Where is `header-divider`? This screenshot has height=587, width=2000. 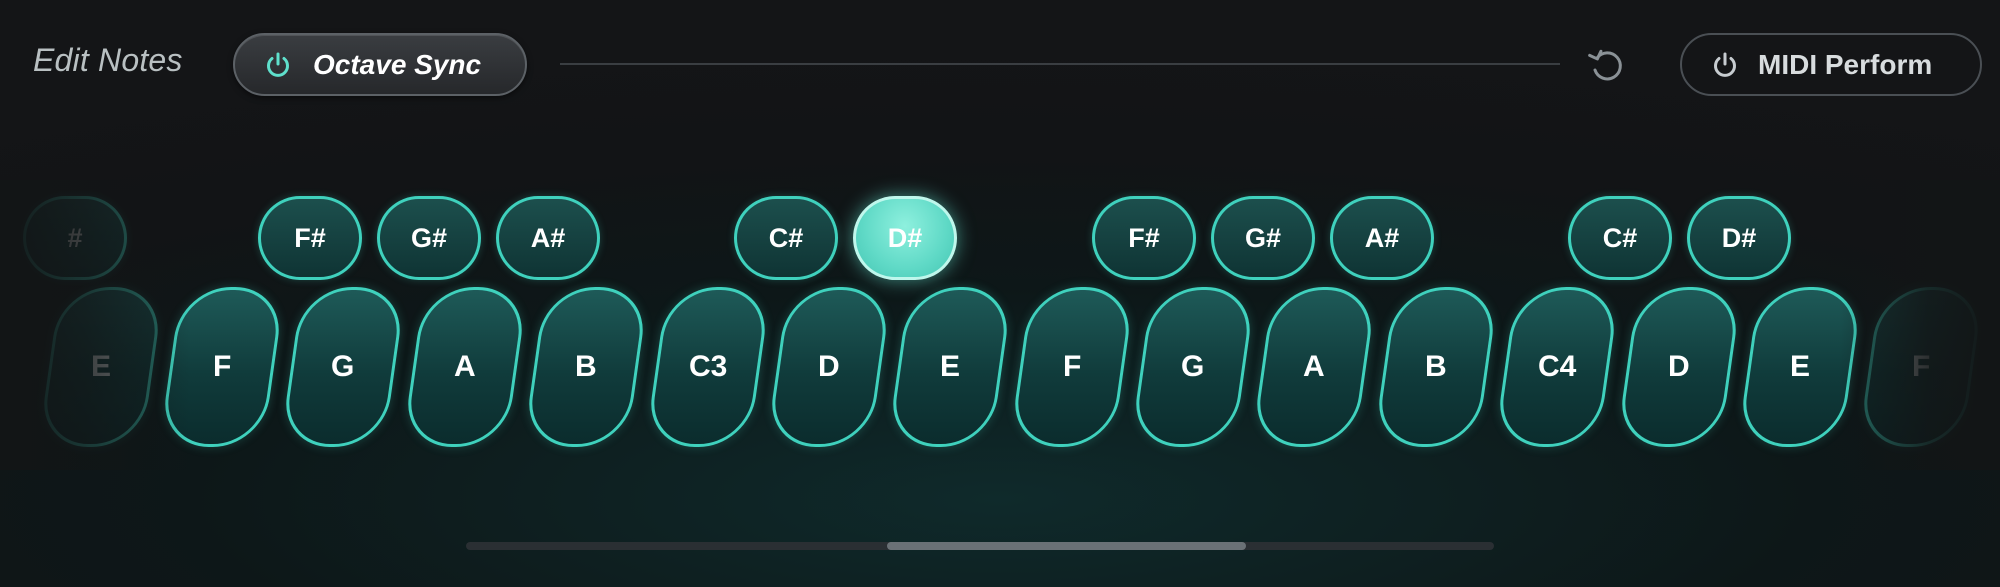 header-divider is located at coordinates (1060, 64).